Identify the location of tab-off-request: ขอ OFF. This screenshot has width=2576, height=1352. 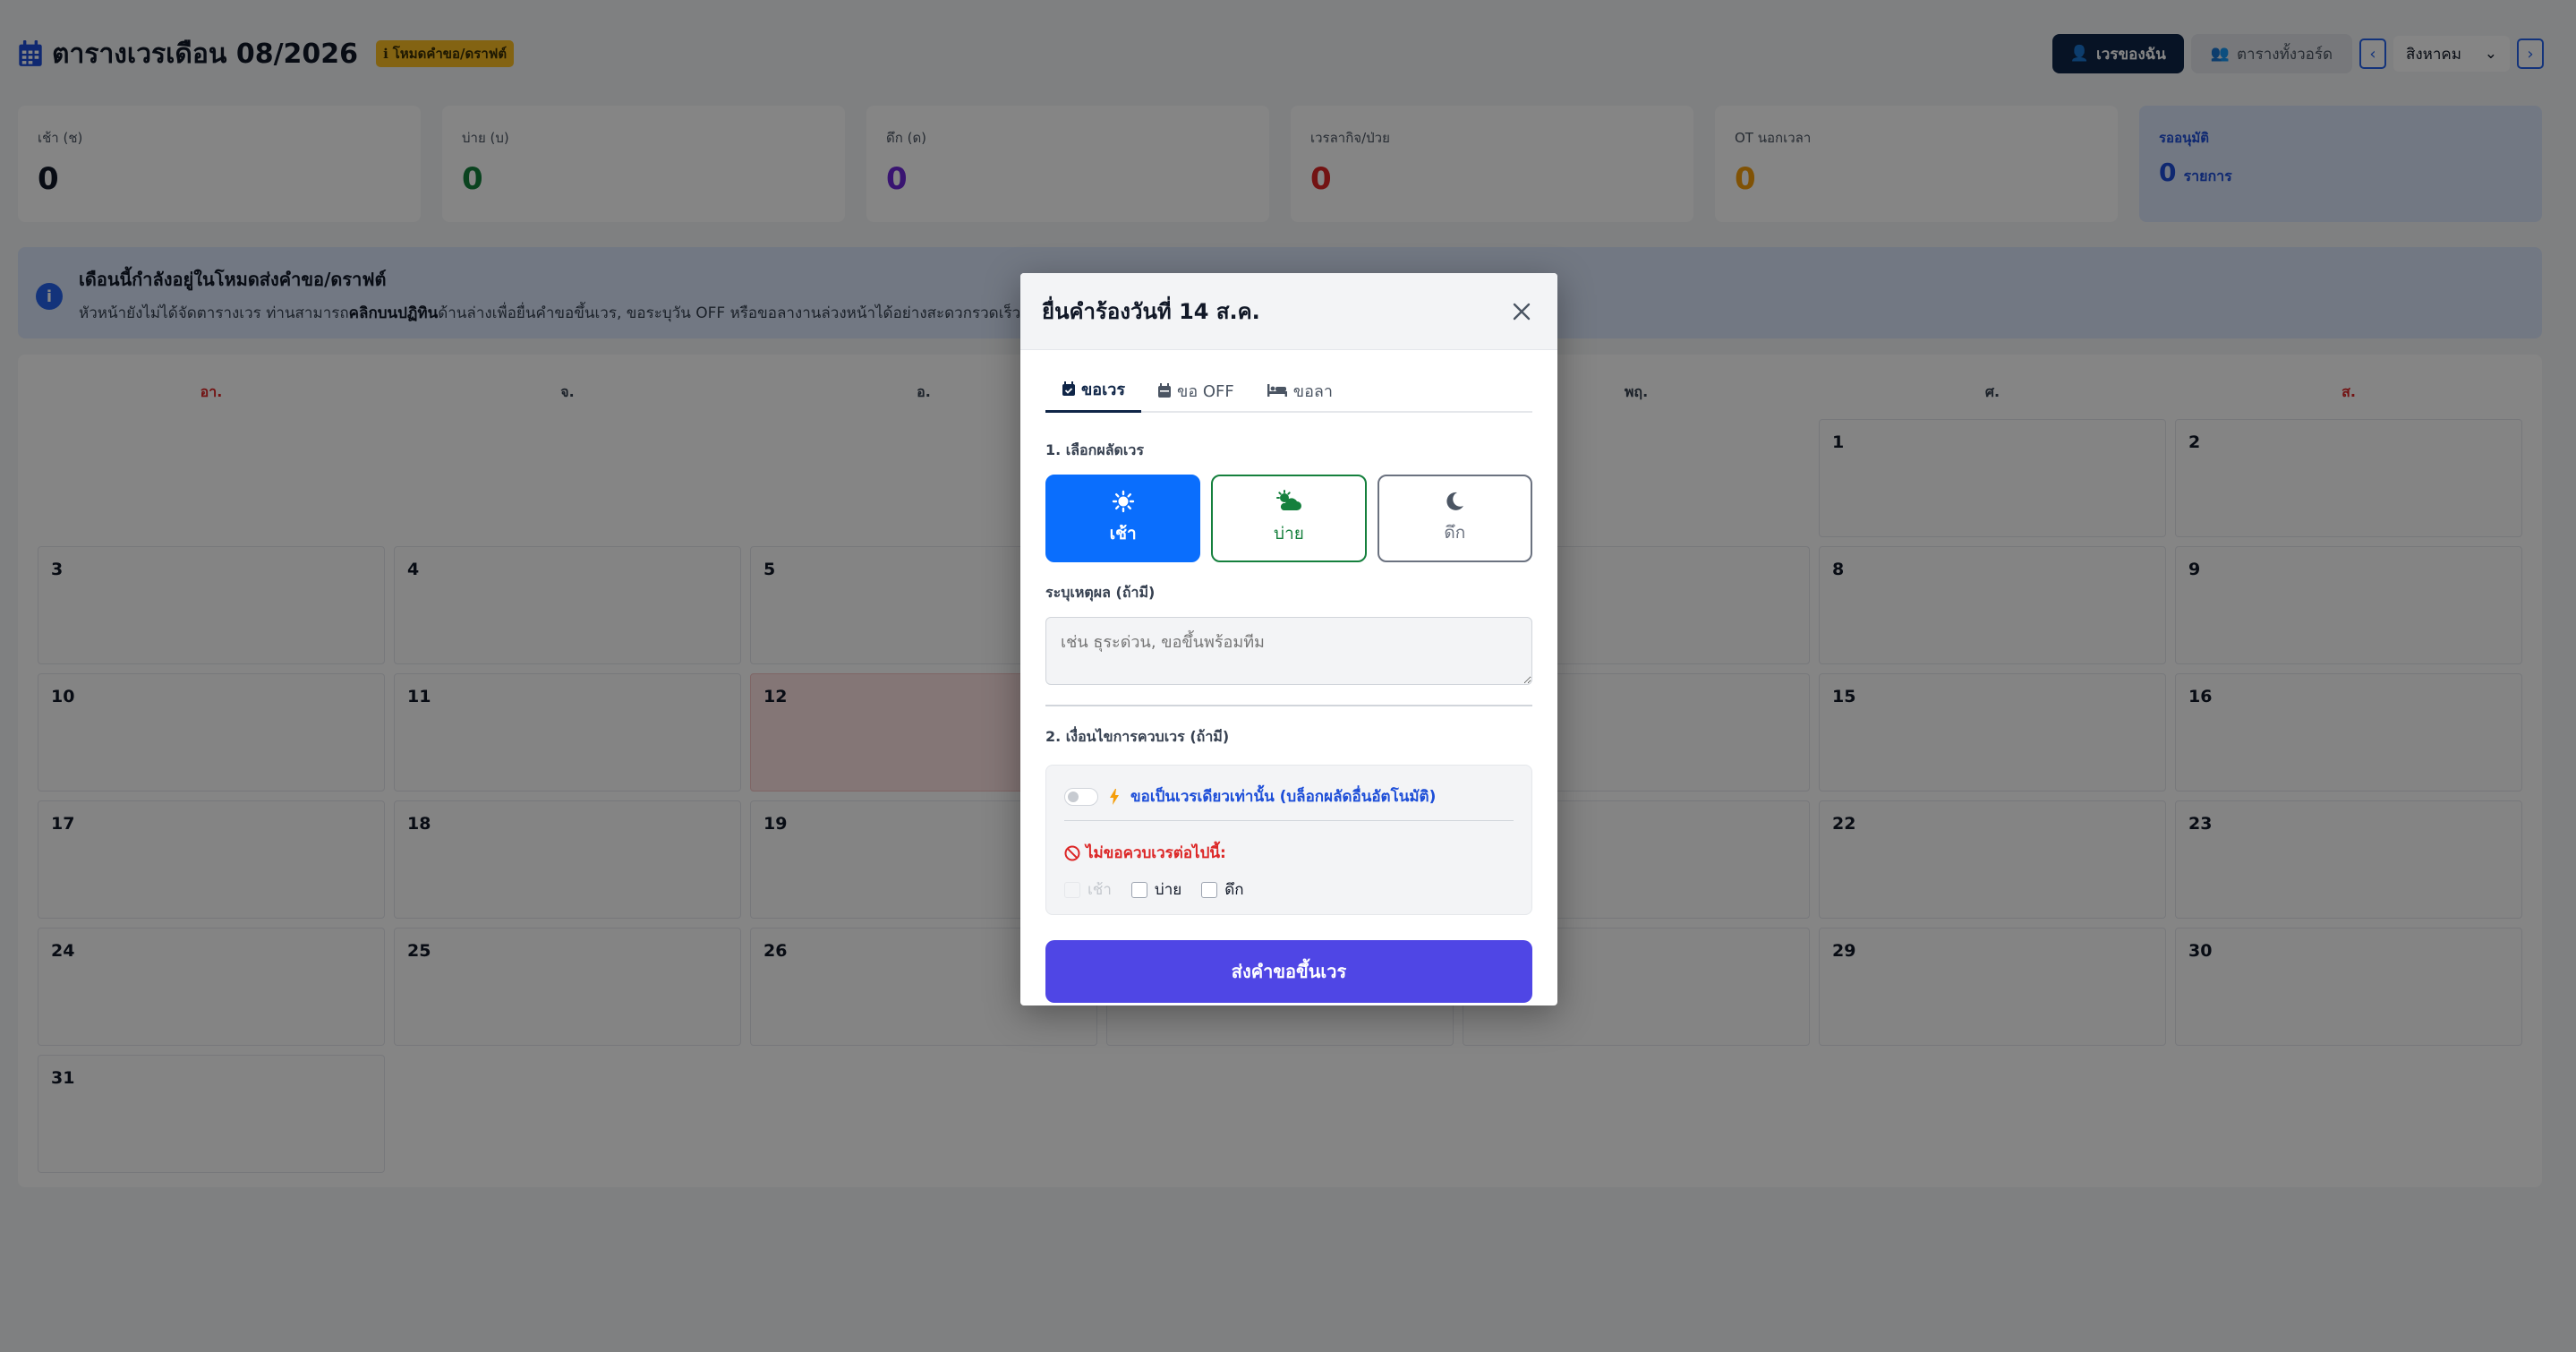
(1195, 390).